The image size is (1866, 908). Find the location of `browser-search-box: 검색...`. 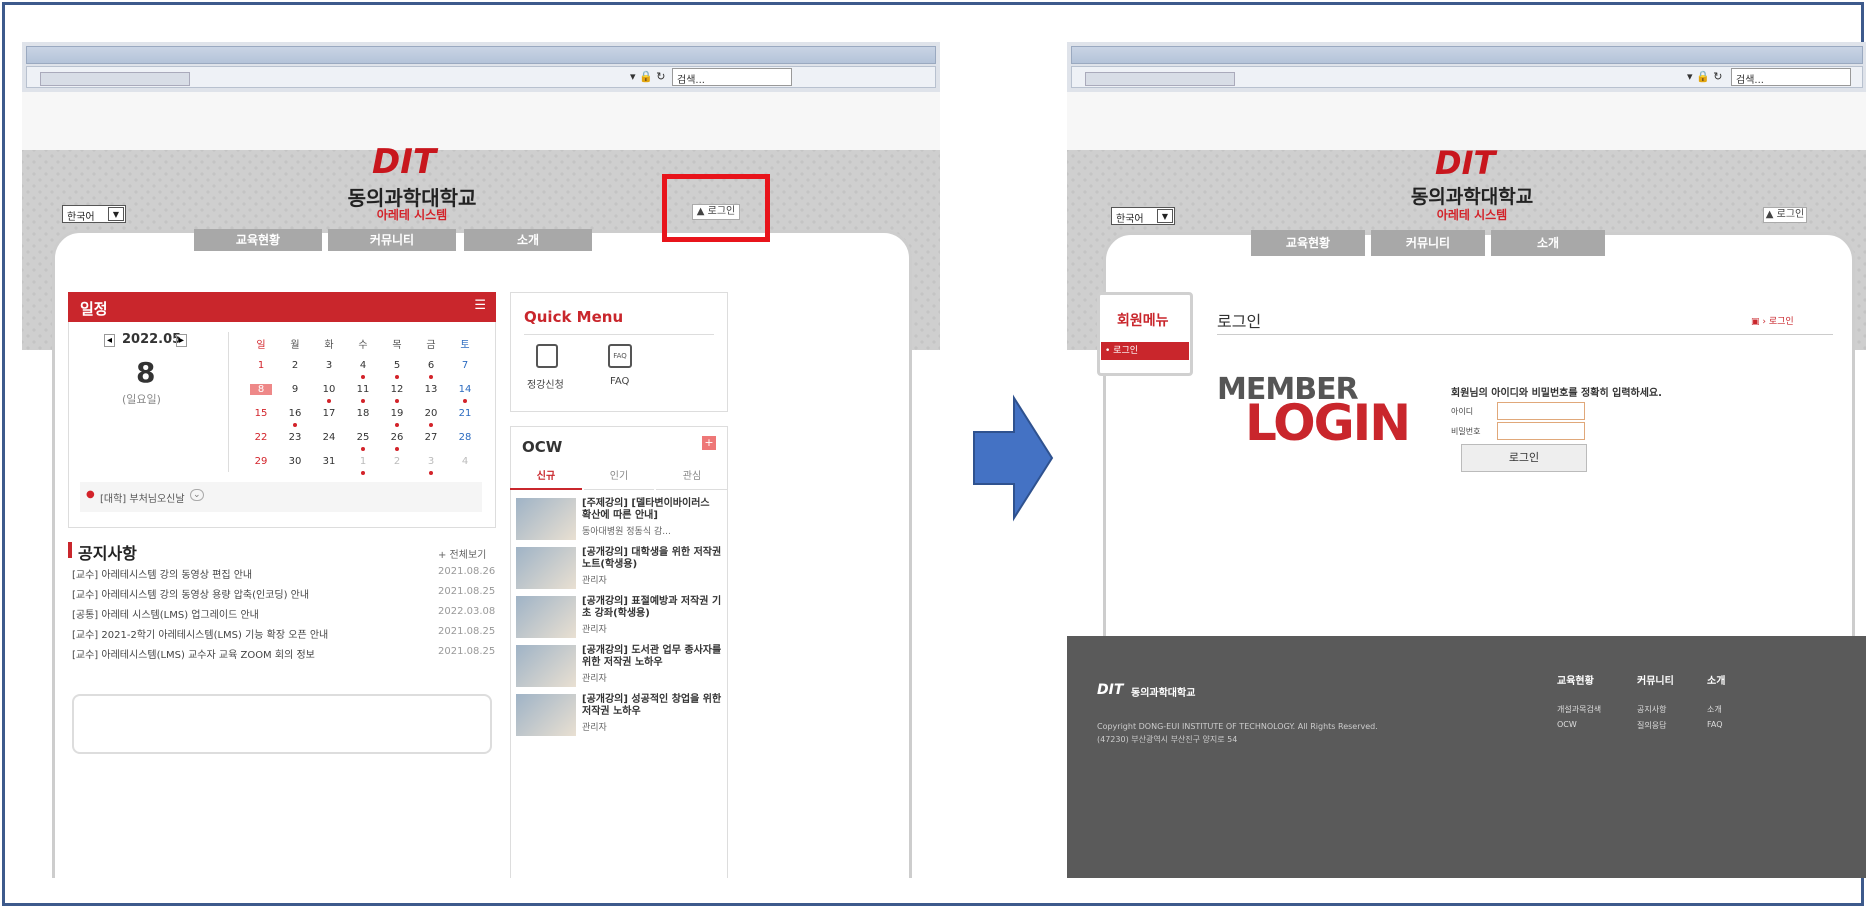

browser-search-box: 검색... is located at coordinates (732, 77).